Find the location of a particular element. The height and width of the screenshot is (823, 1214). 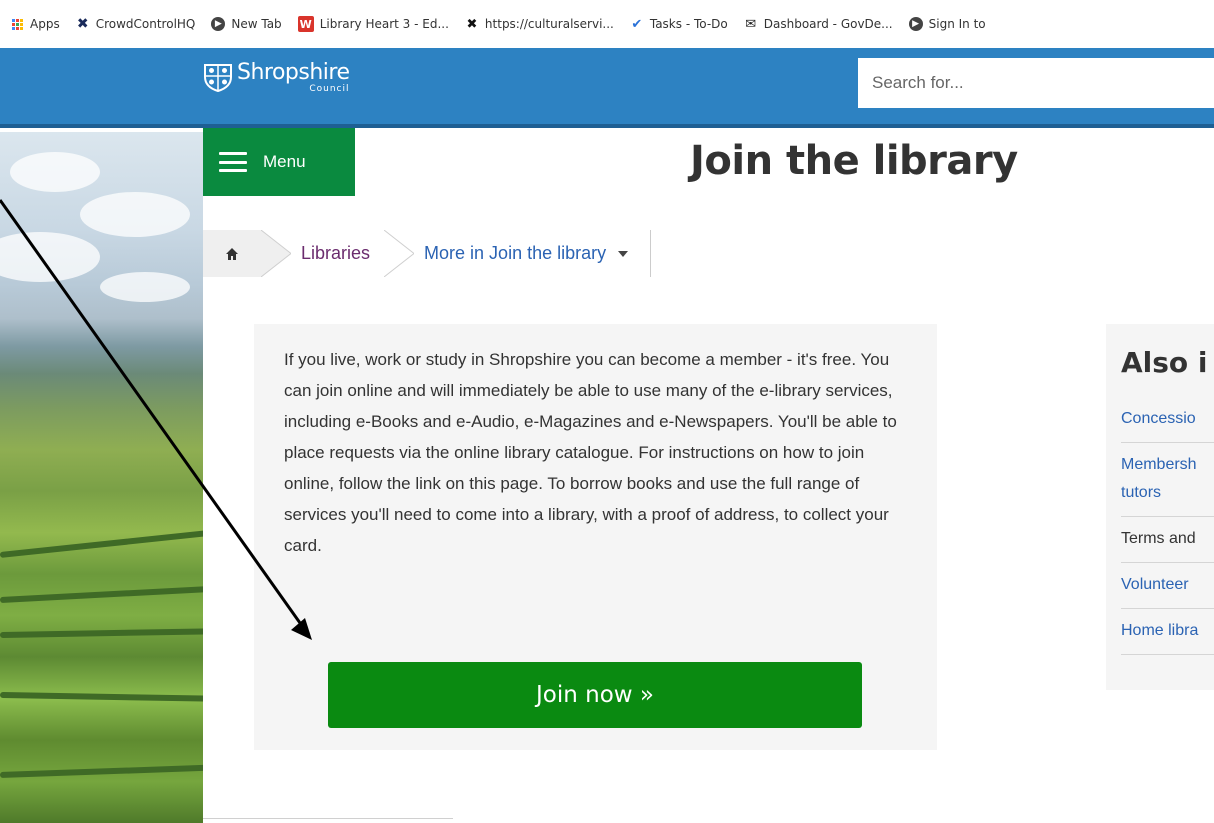

breadcrumb-libraries: Libraries is located at coordinates (337, 253).